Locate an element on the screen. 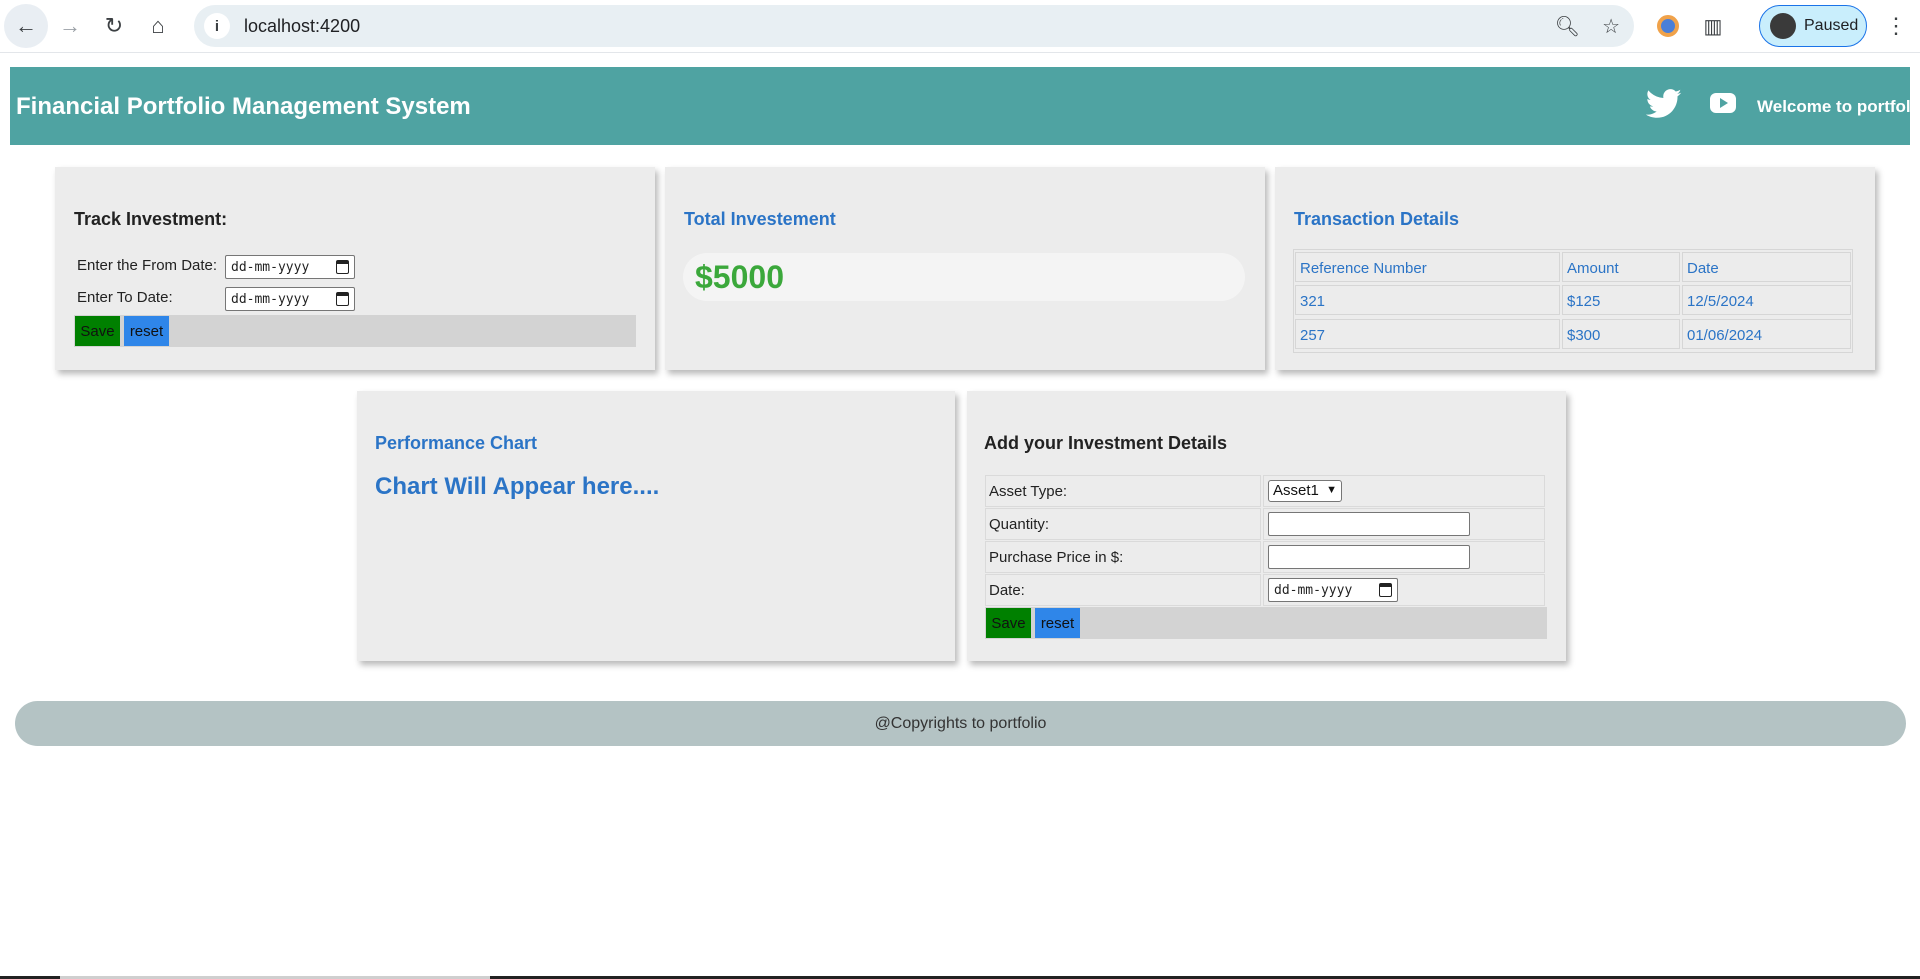 The height and width of the screenshot is (979, 1920). table-cell: $125 is located at coordinates (1621, 300).